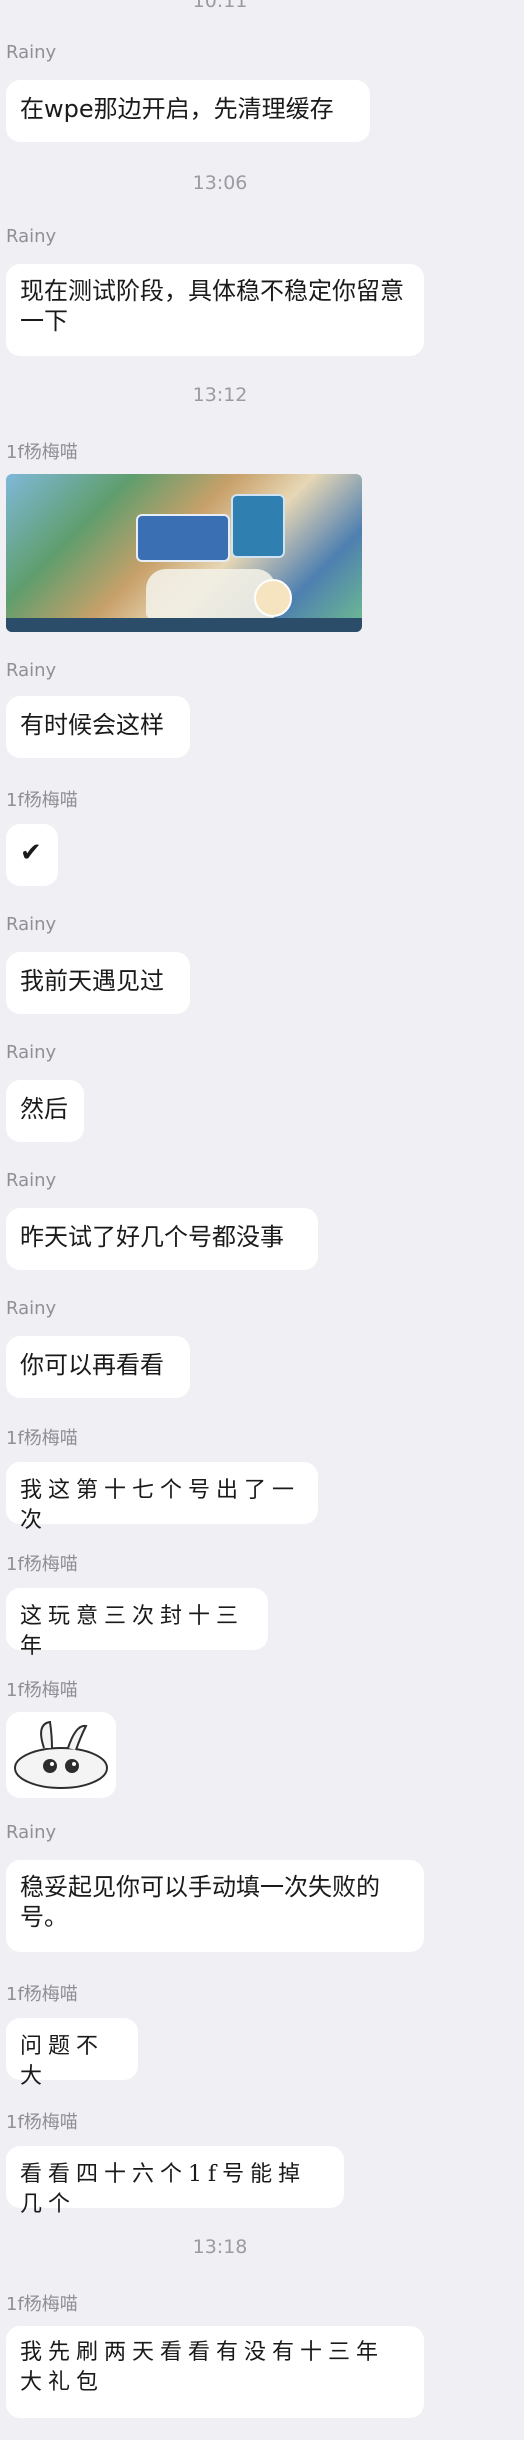  I want to click on game-screenshot-image, so click(184, 553).